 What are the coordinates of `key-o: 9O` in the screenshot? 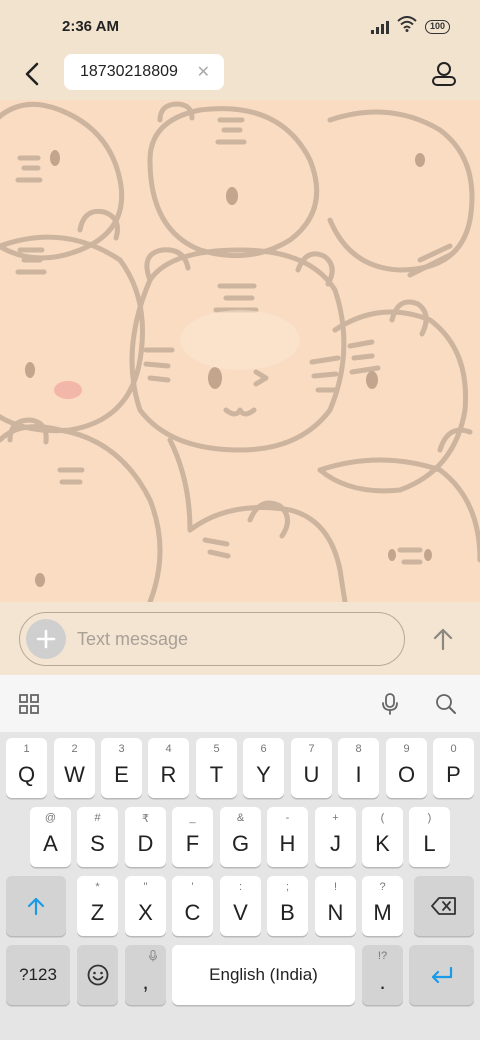 It's located at (406, 768).